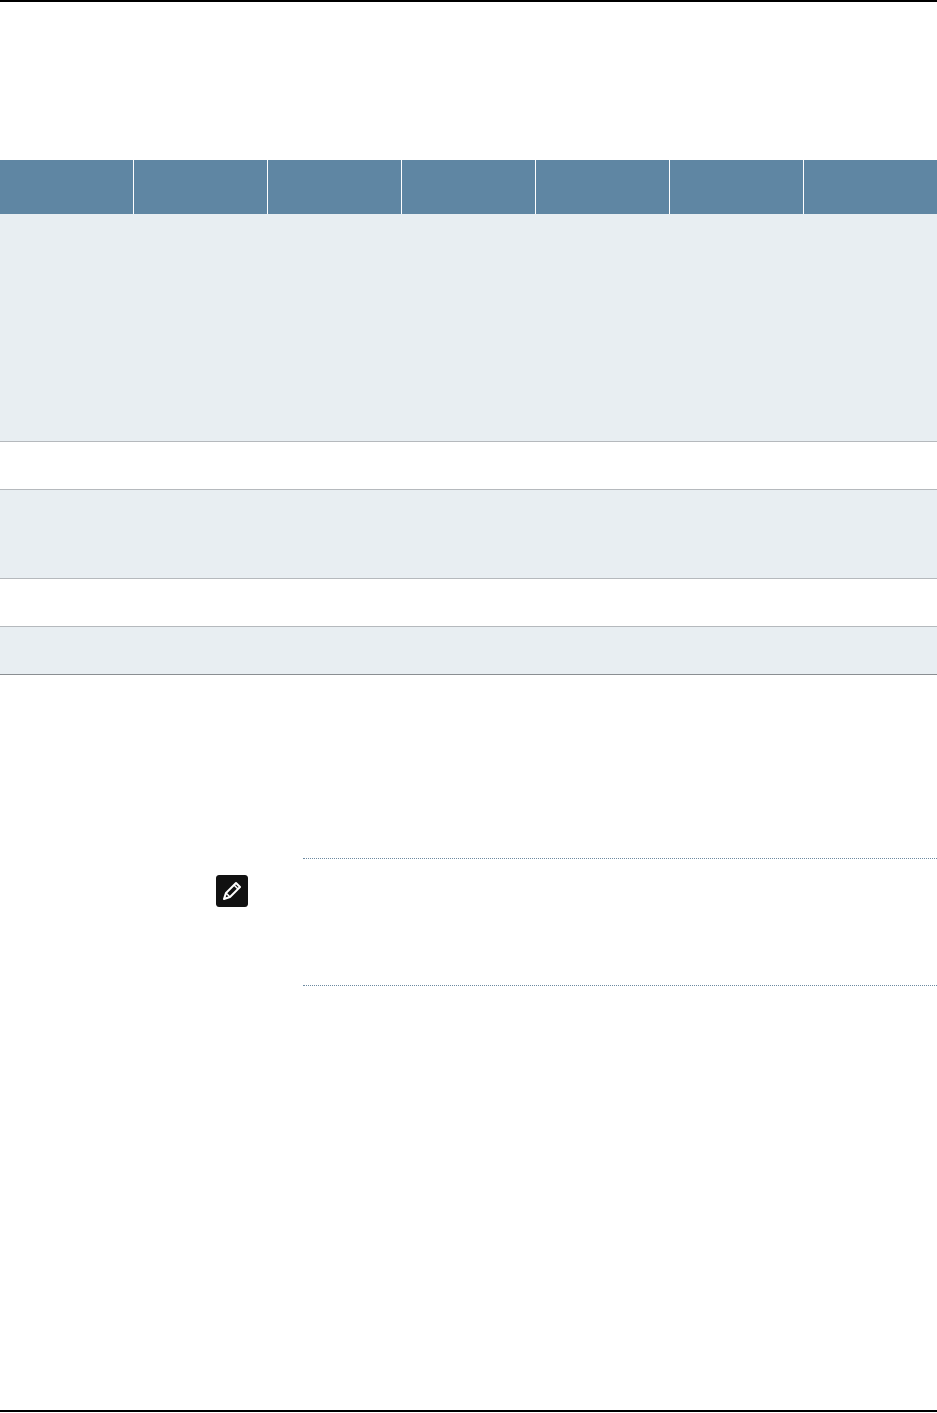 The width and height of the screenshot is (937, 1413). I want to click on note-box, so click(620, 922).